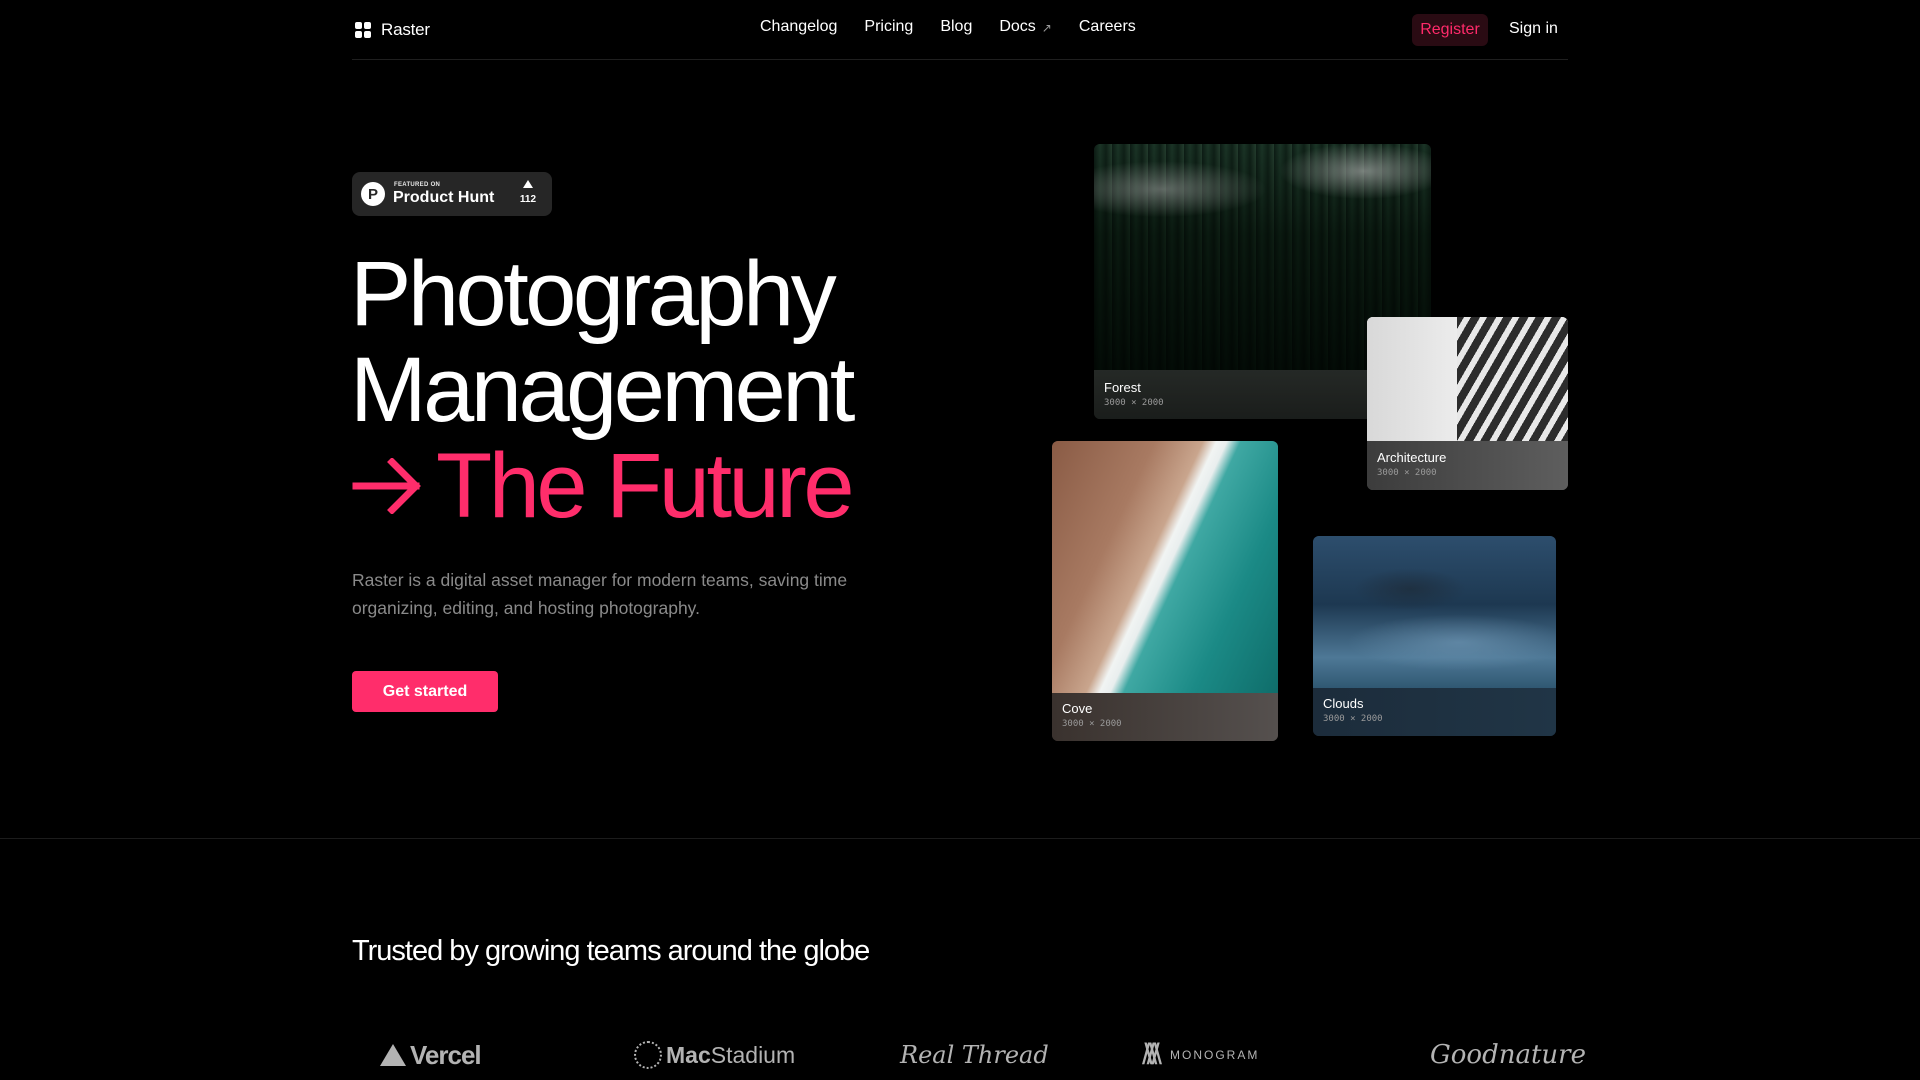 Image resolution: width=1920 pixels, height=1080 pixels. What do you see at coordinates (444, 197) in the screenshot?
I see `product-hunt-title: Product Hunt` at bounding box center [444, 197].